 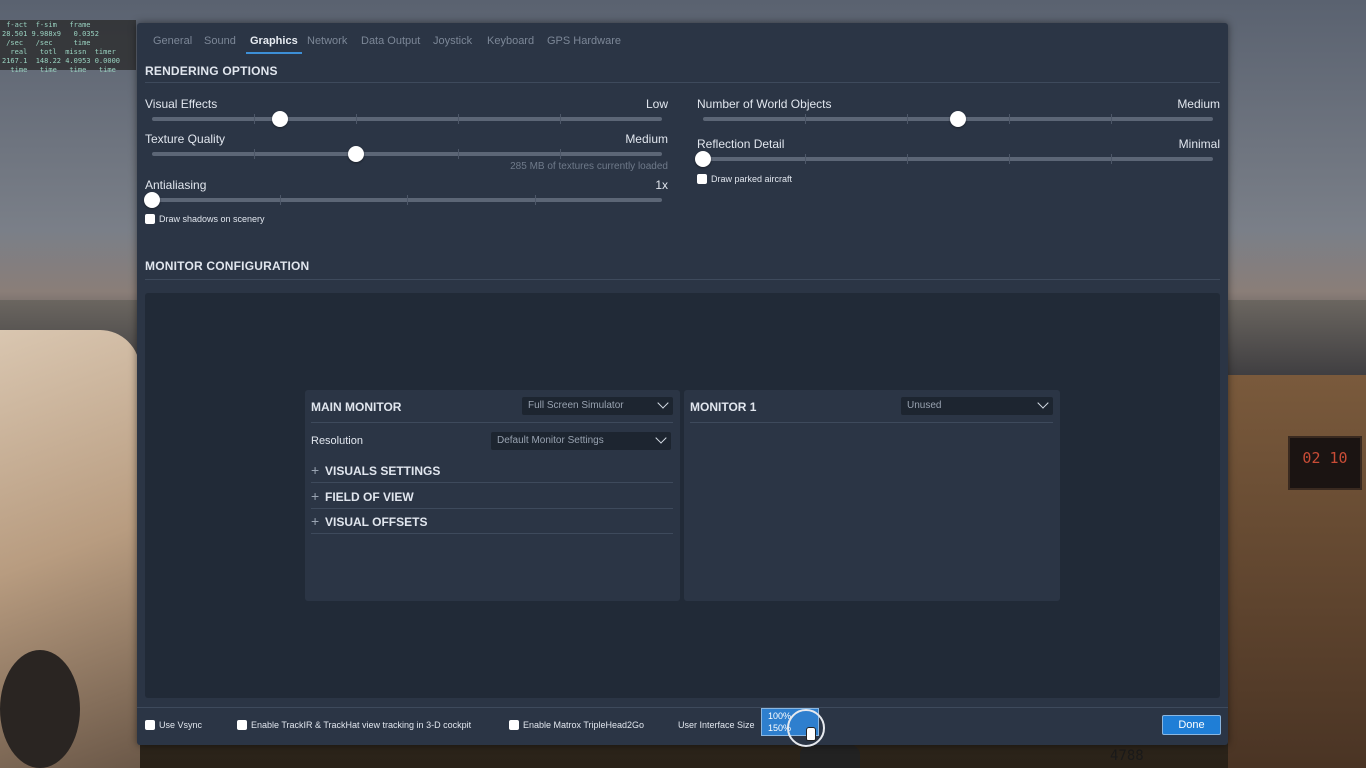 What do you see at coordinates (1191, 725) in the screenshot?
I see `done-button: Done` at bounding box center [1191, 725].